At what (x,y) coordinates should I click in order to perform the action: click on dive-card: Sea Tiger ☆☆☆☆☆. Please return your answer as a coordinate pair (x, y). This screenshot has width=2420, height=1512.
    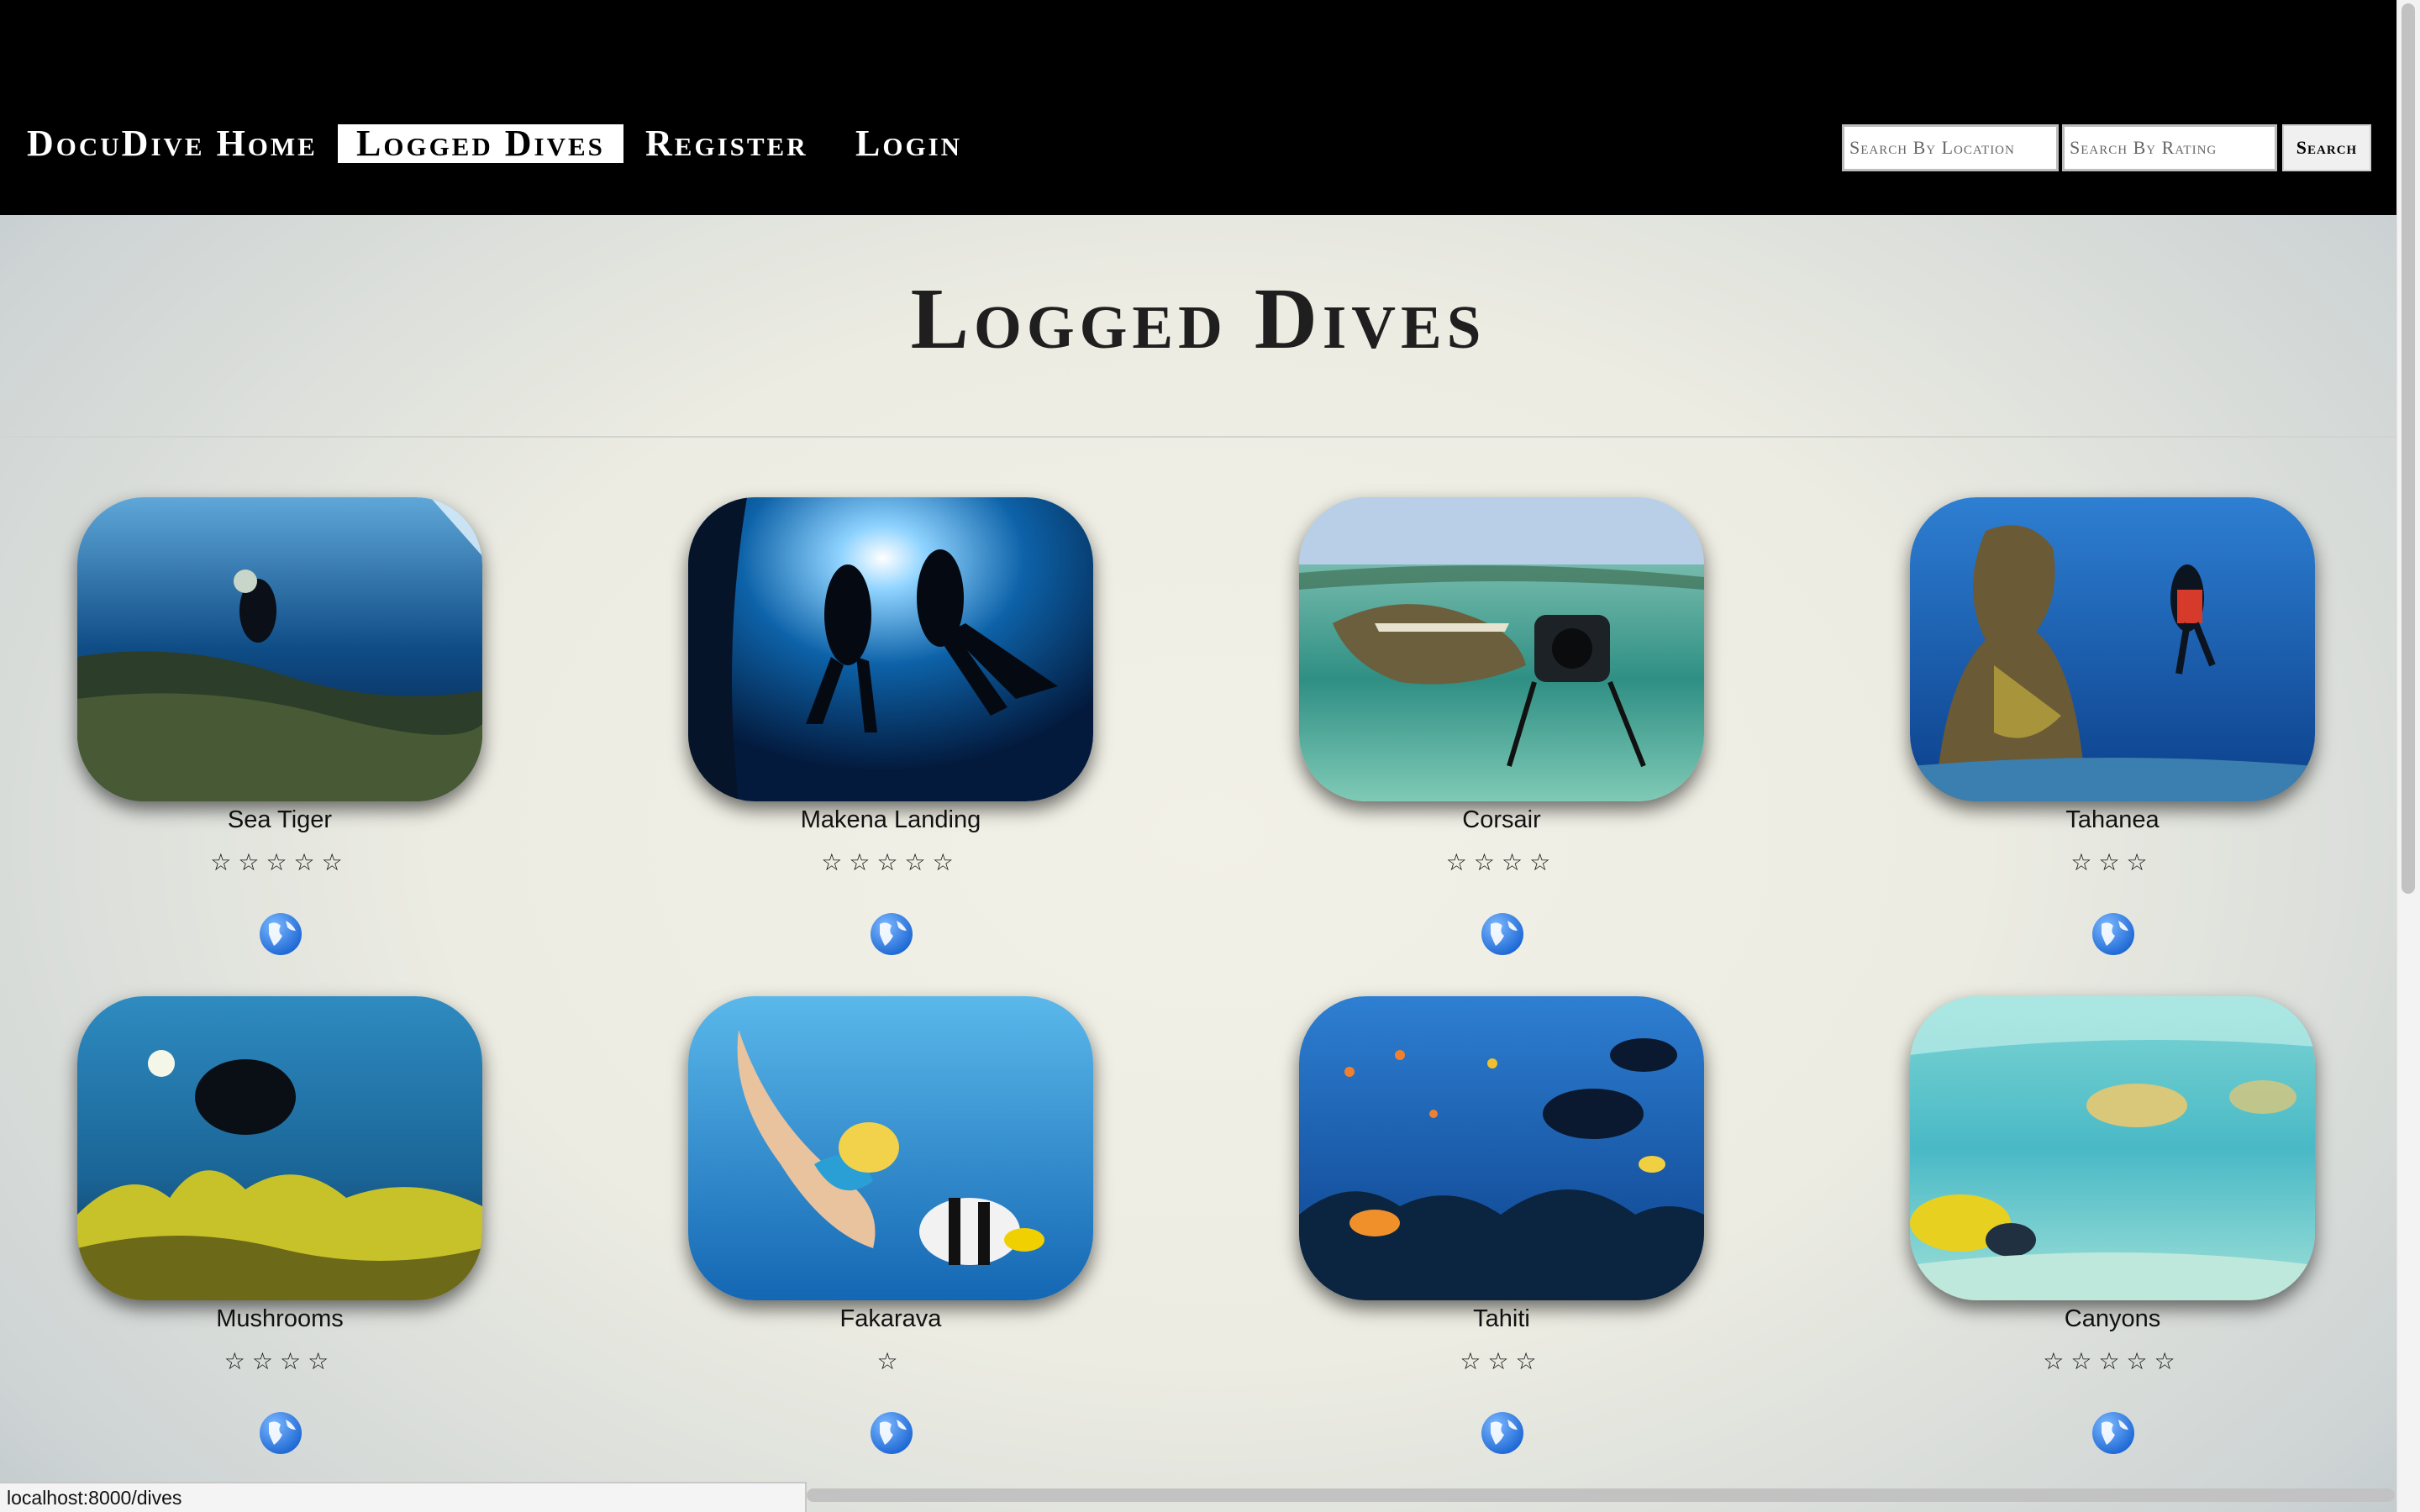
    Looking at the image, I should click on (280, 732).